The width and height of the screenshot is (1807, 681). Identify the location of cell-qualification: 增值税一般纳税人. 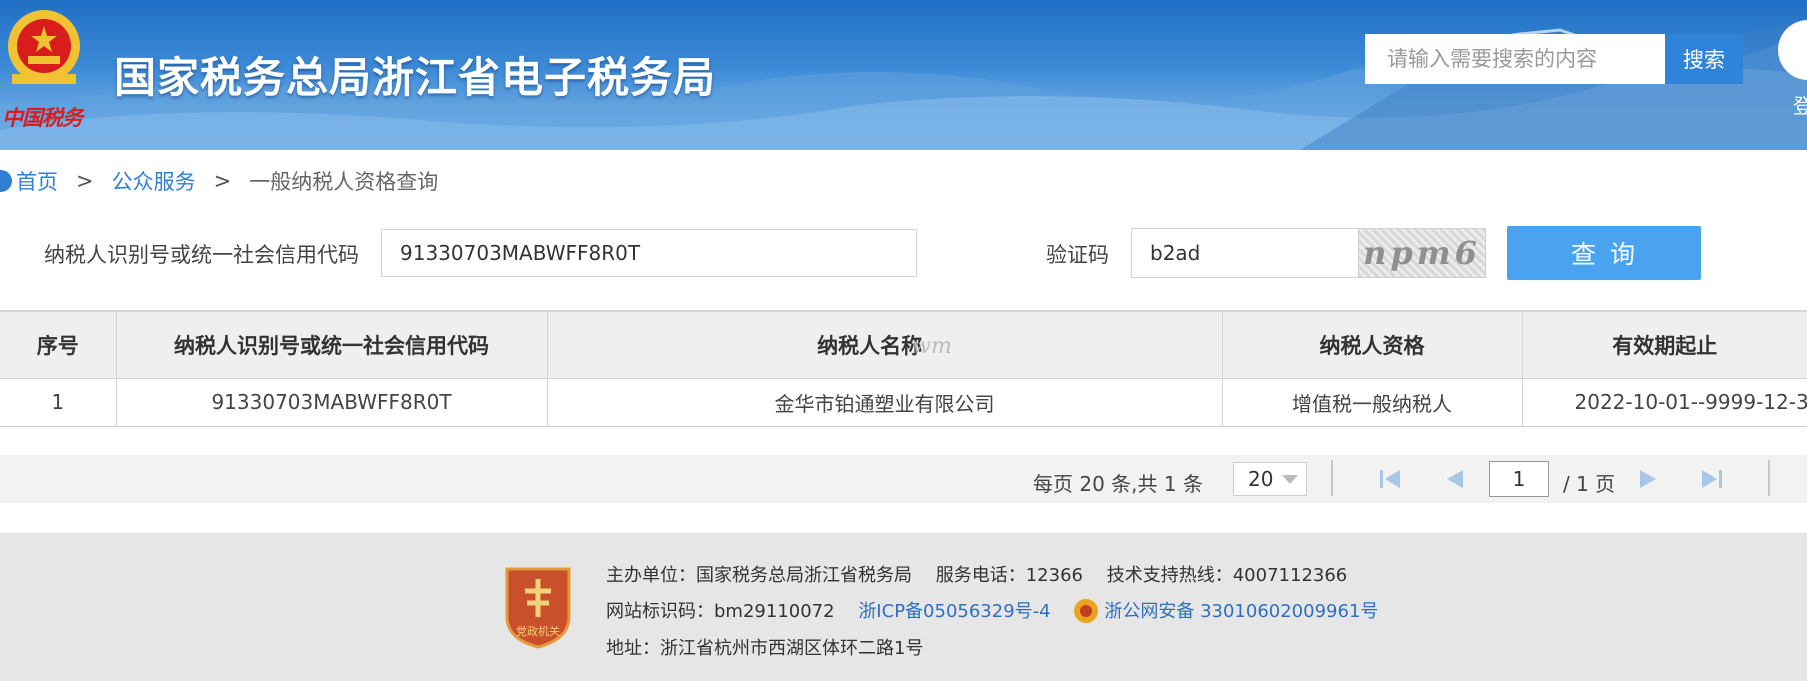
(1372, 402).